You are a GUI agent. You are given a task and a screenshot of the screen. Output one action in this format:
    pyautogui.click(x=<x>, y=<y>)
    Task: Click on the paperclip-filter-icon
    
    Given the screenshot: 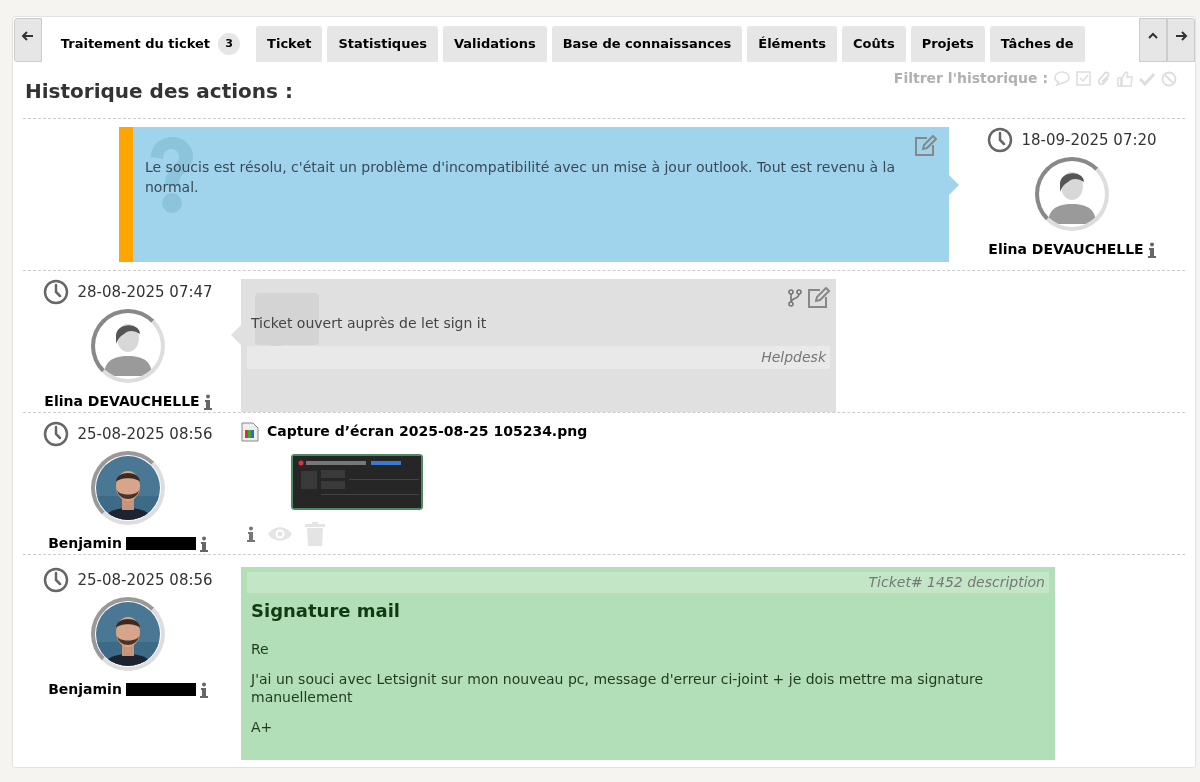 What is the action you would take?
    pyautogui.click(x=1104, y=78)
    